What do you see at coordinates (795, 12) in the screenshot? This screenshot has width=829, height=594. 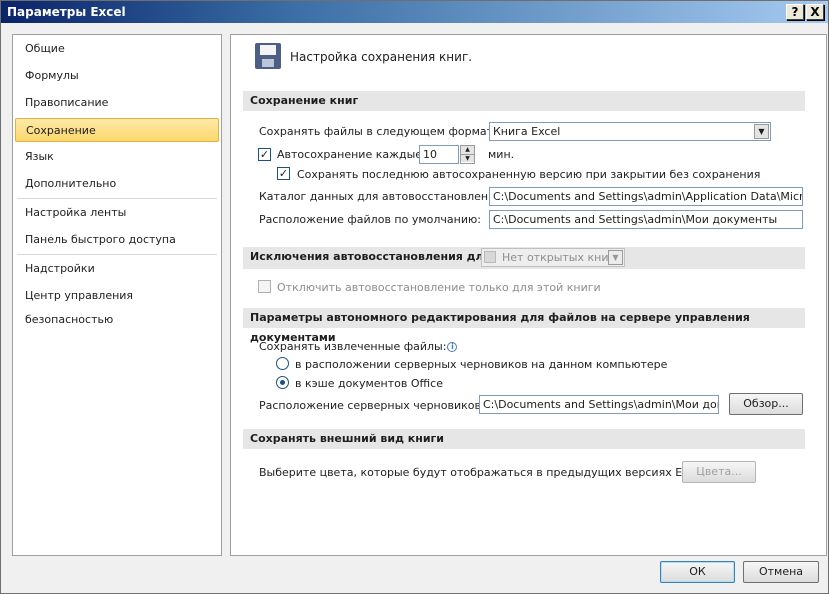 I see `help-button: ?` at bounding box center [795, 12].